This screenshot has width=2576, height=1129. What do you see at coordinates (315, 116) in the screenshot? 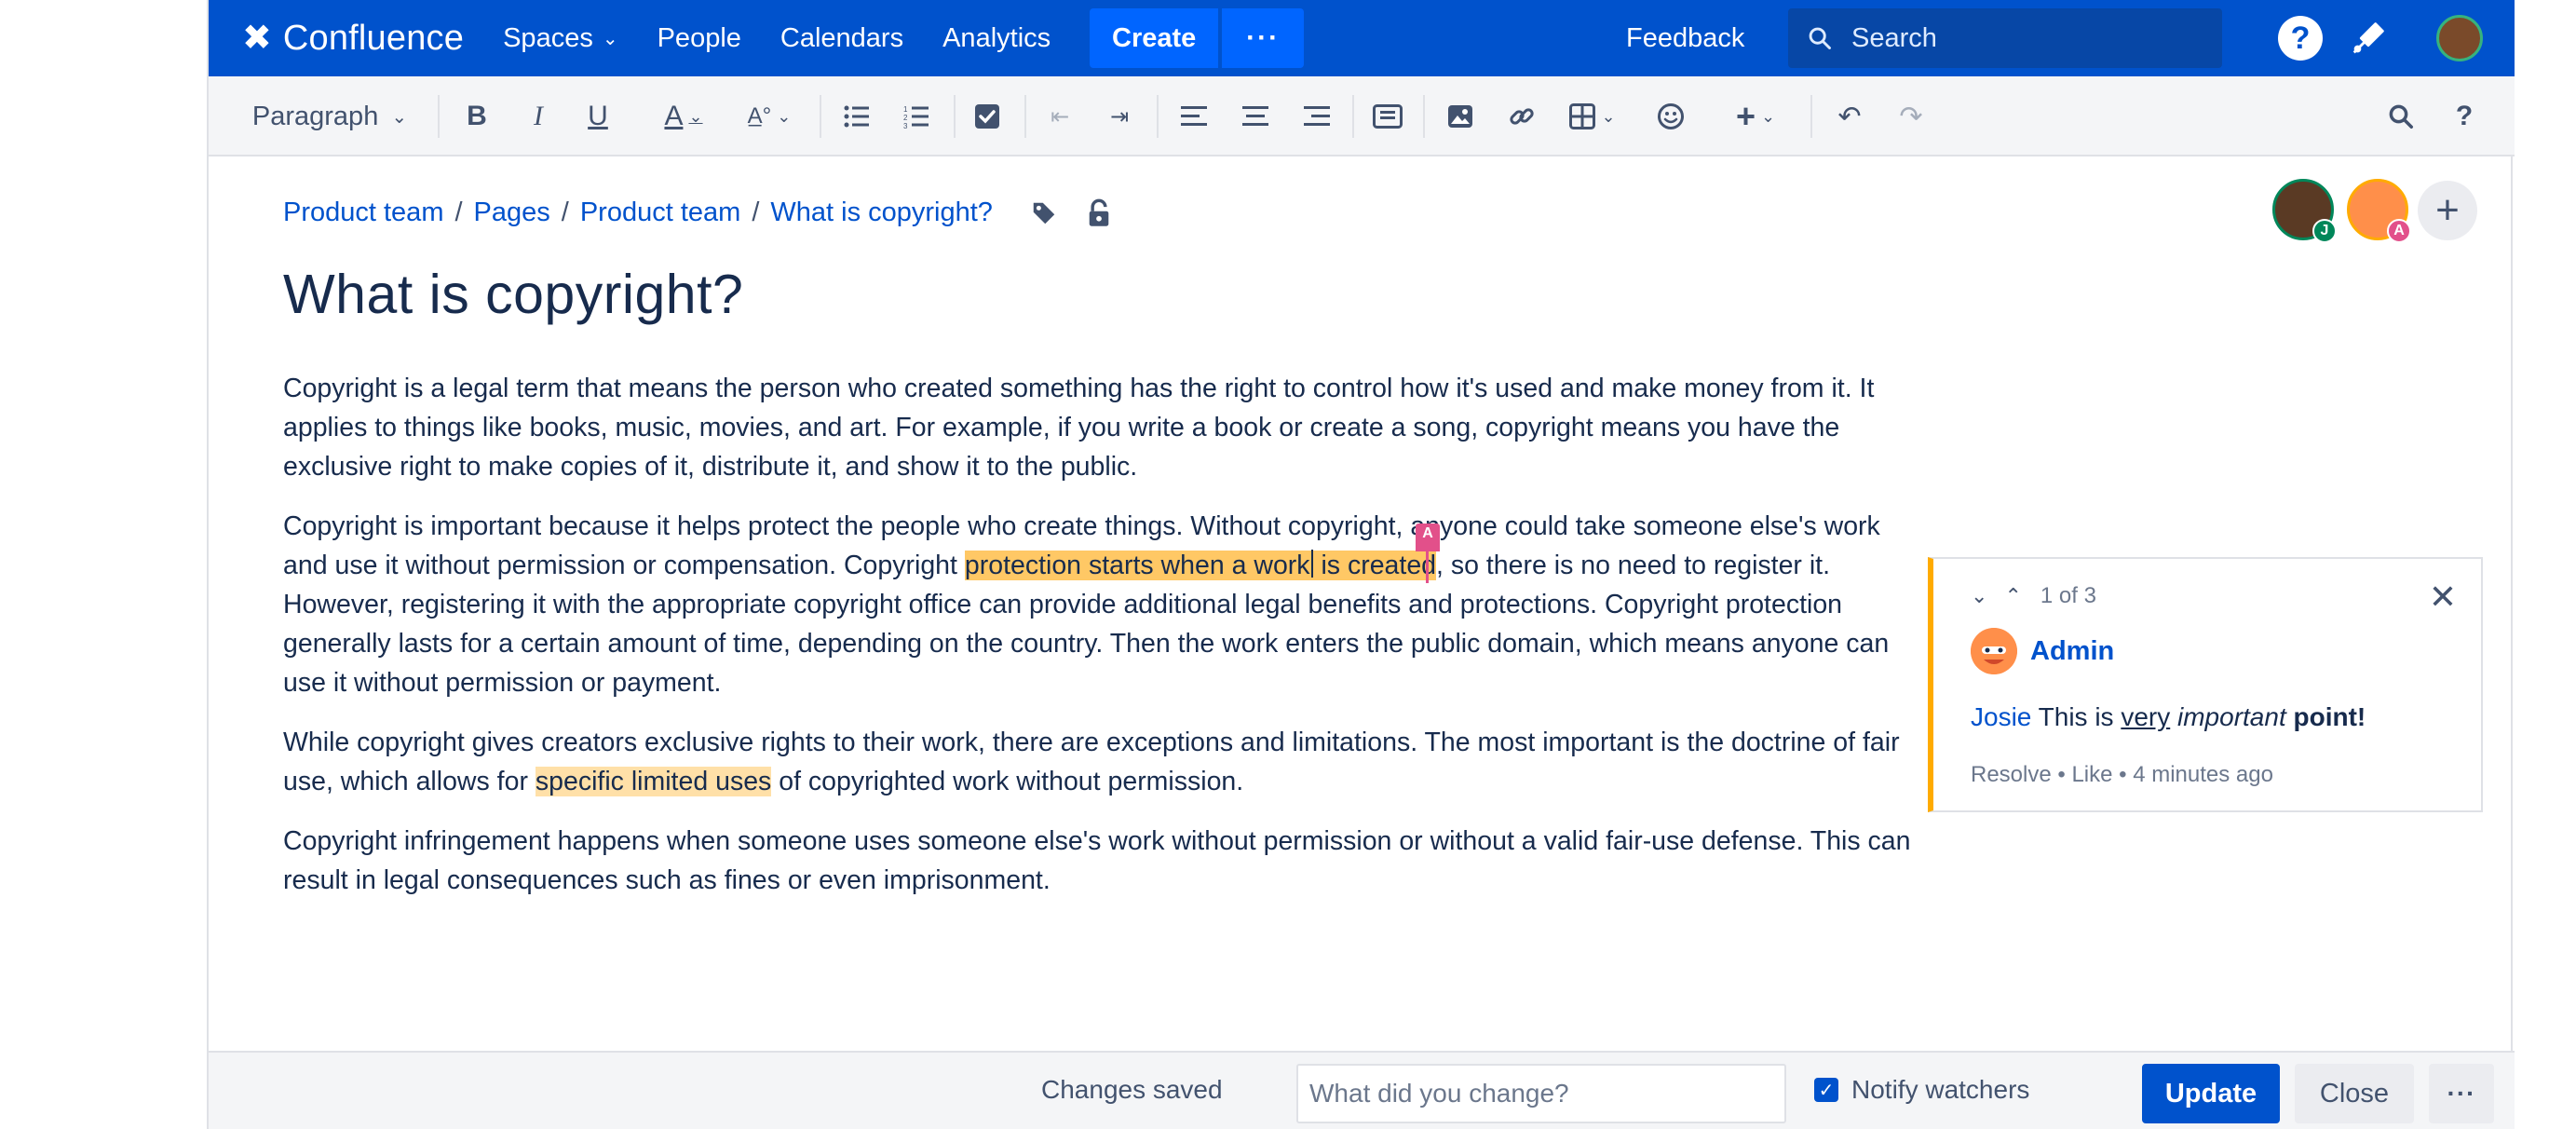
I see `paragraph-style-label: Paragraph` at bounding box center [315, 116].